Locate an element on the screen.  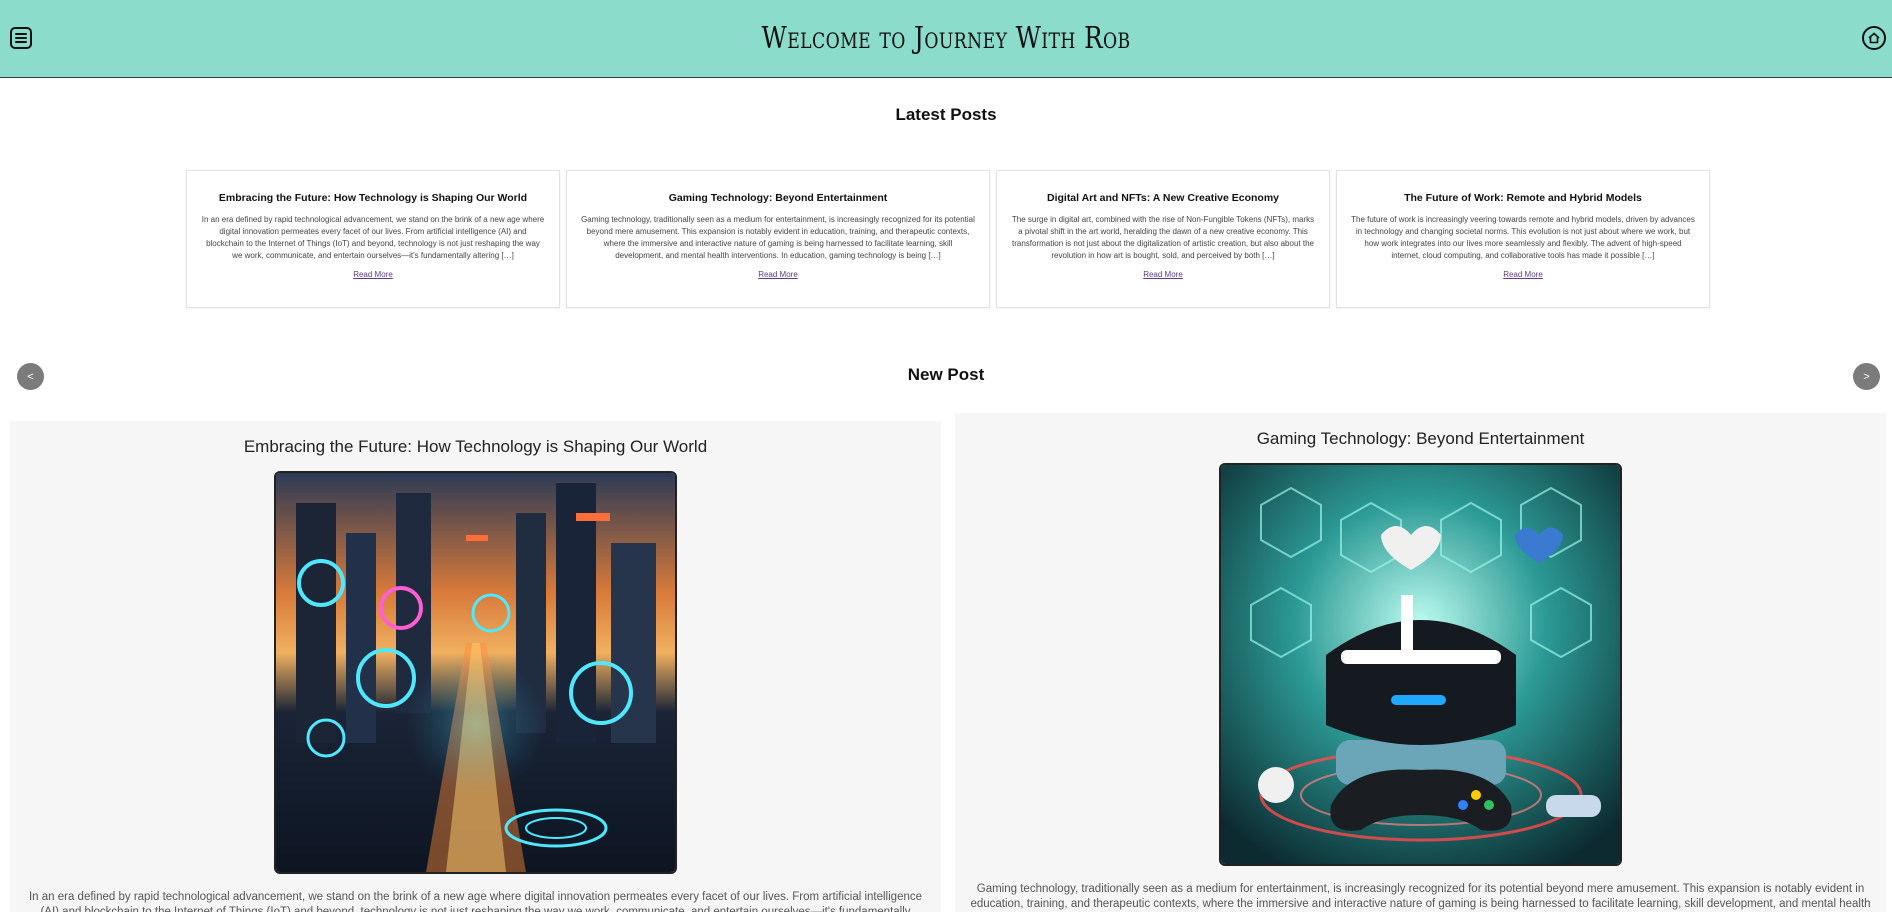
new-post-heading: New Post is located at coordinates (946, 374).